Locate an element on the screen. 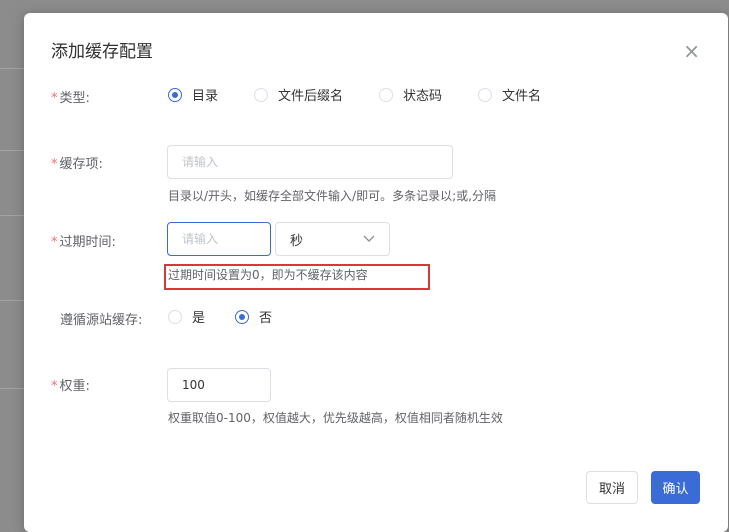 Image resolution: width=729 pixels, height=532 pixels. cache-item-label: * 缓存项: is located at coordinates (77, 162).